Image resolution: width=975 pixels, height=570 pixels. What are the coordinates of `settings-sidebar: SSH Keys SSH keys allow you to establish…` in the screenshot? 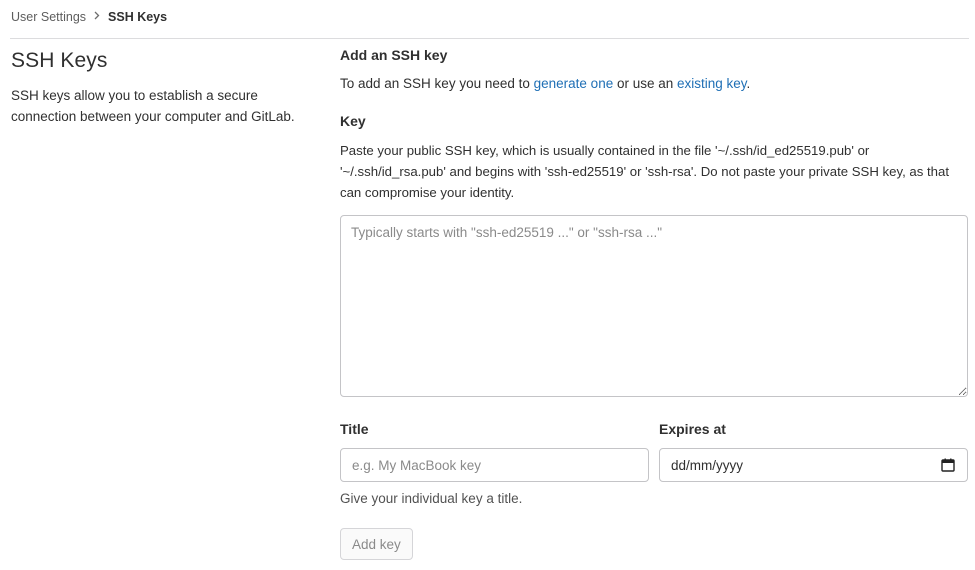 It's located at (161, 87).